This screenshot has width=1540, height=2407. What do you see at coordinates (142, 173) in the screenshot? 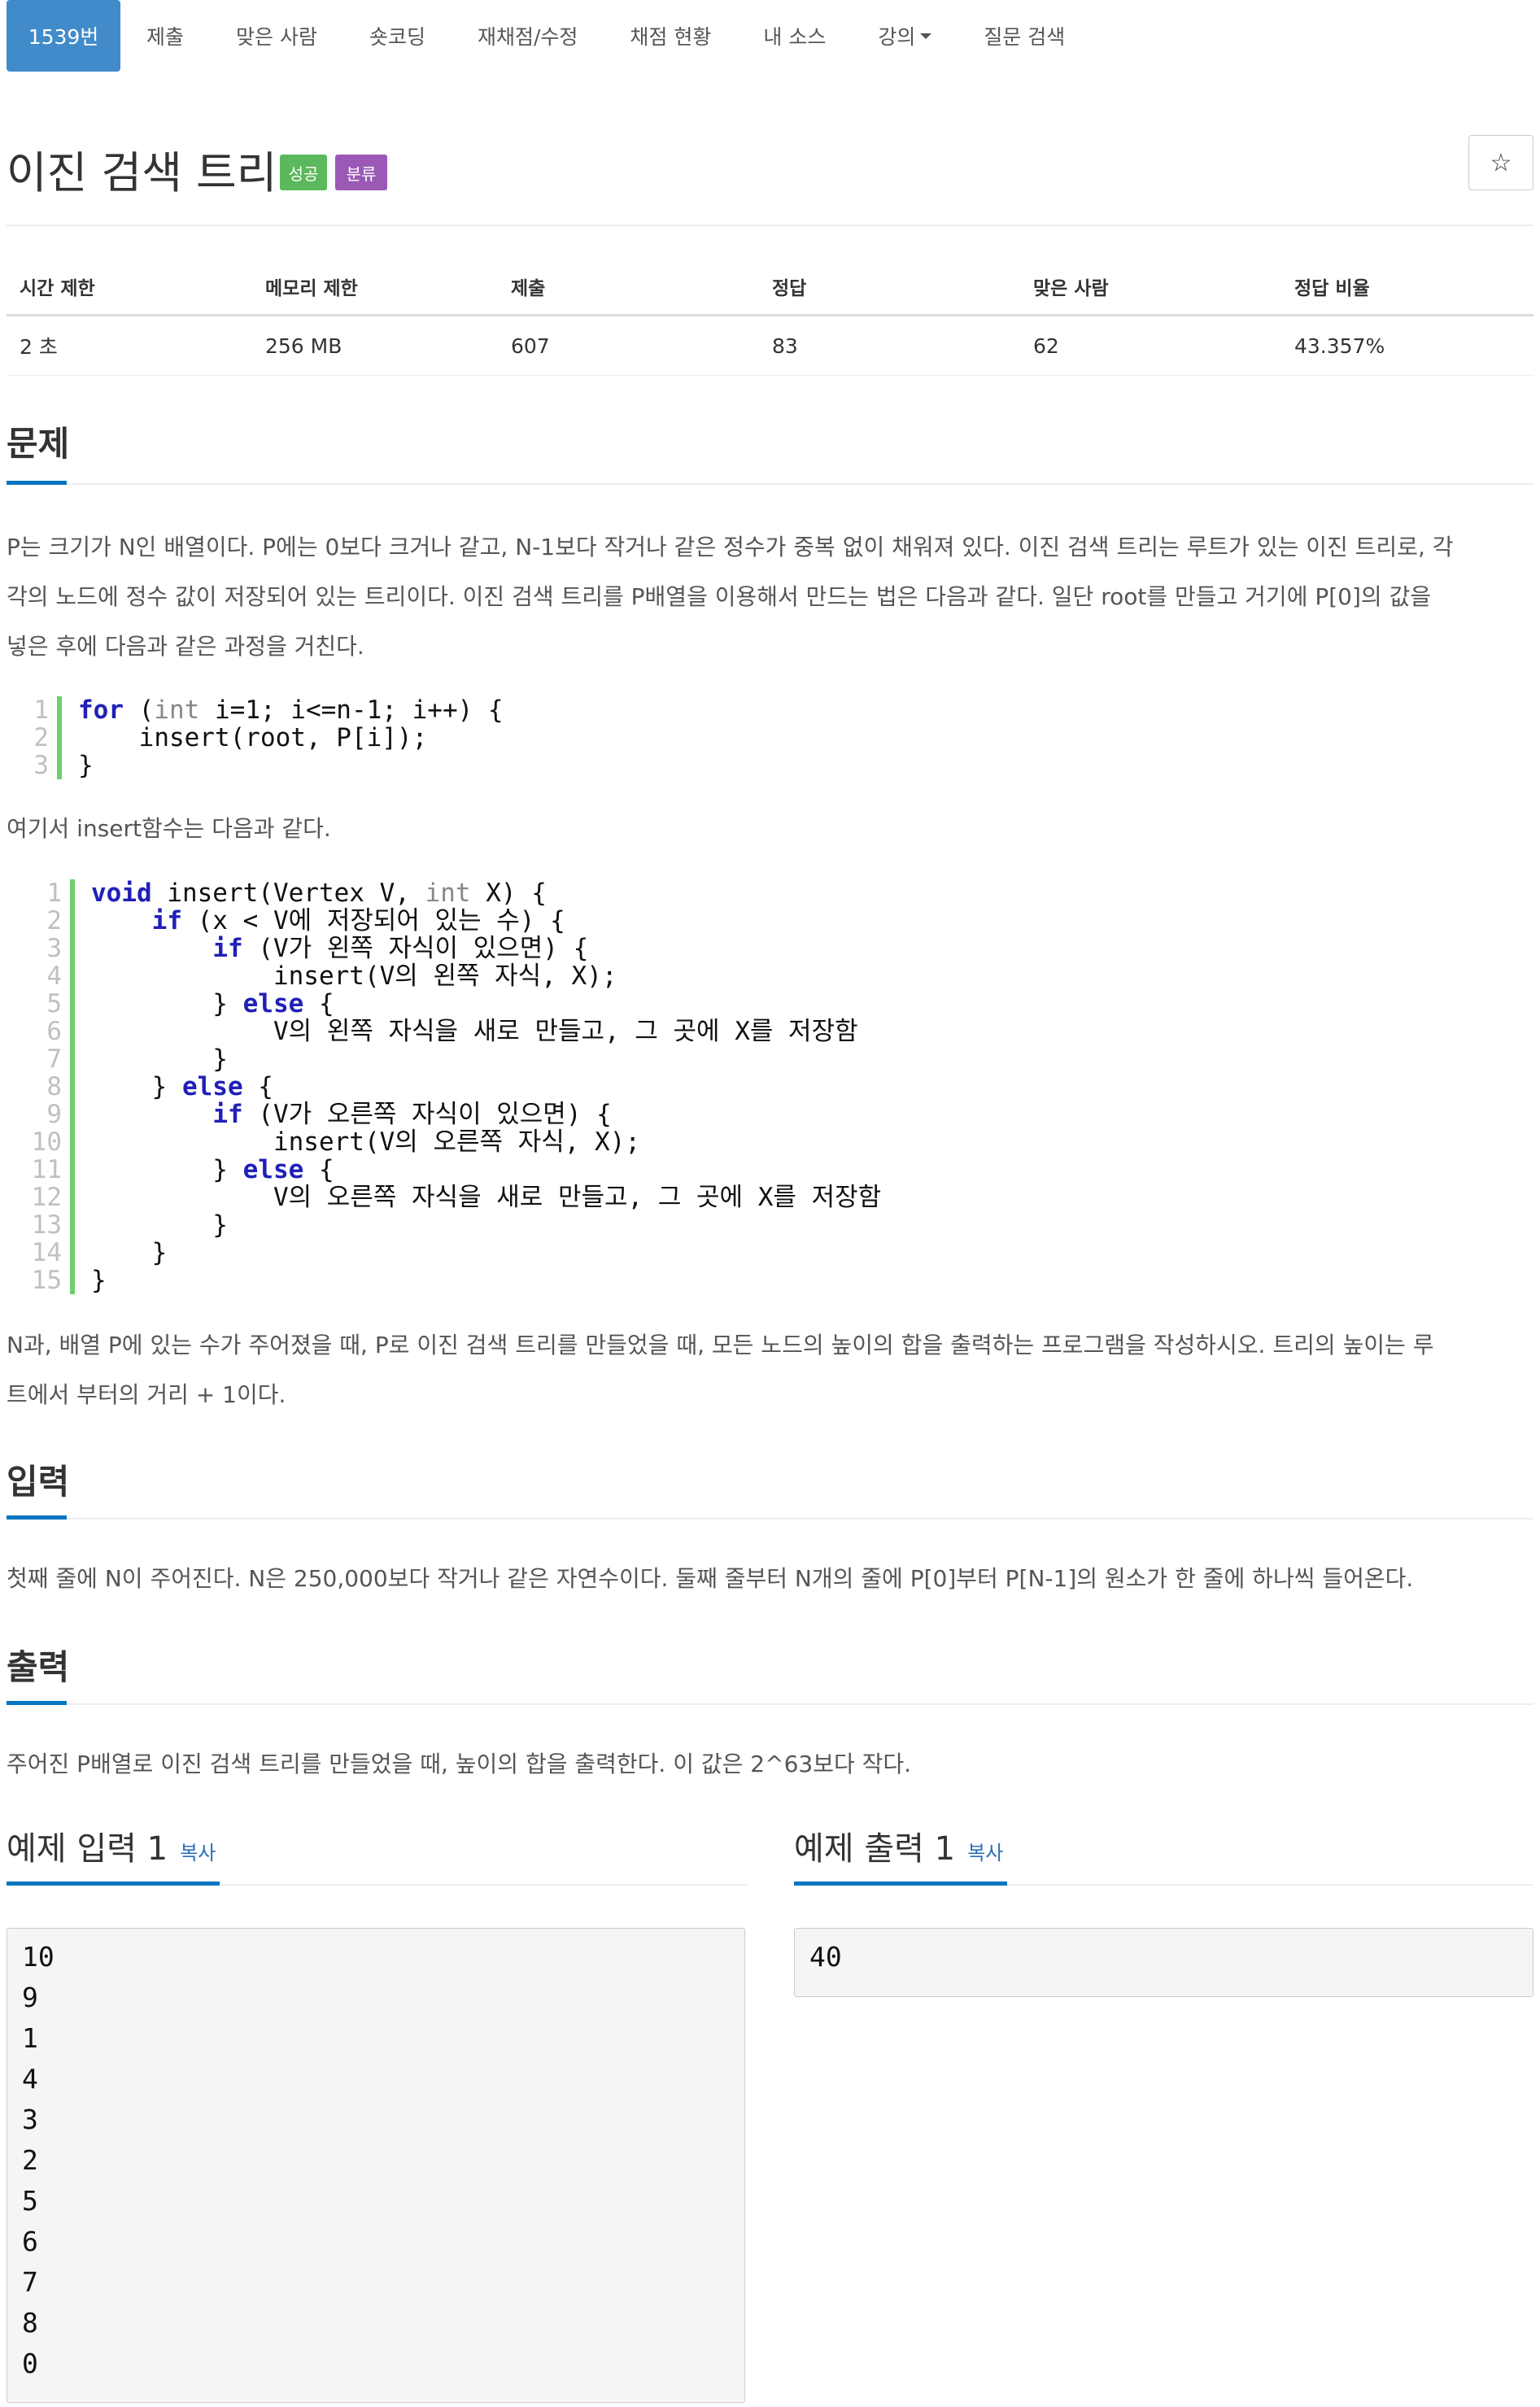
I see `page-title: 이진 검색 트리` at bounding box center [142, 173].